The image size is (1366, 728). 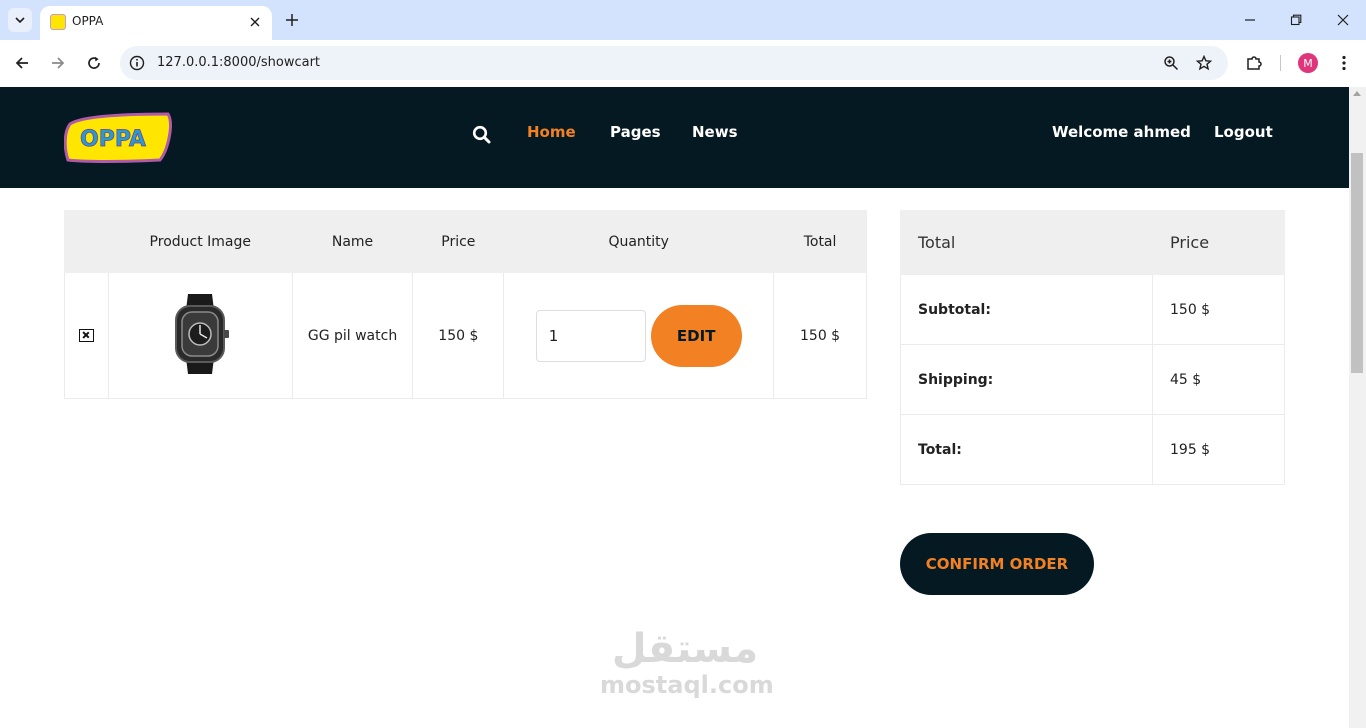 What do you see at coordinates (352, 241) in the screenshot?
I see `col-header-name: Name` at bounding box center [352, 241].